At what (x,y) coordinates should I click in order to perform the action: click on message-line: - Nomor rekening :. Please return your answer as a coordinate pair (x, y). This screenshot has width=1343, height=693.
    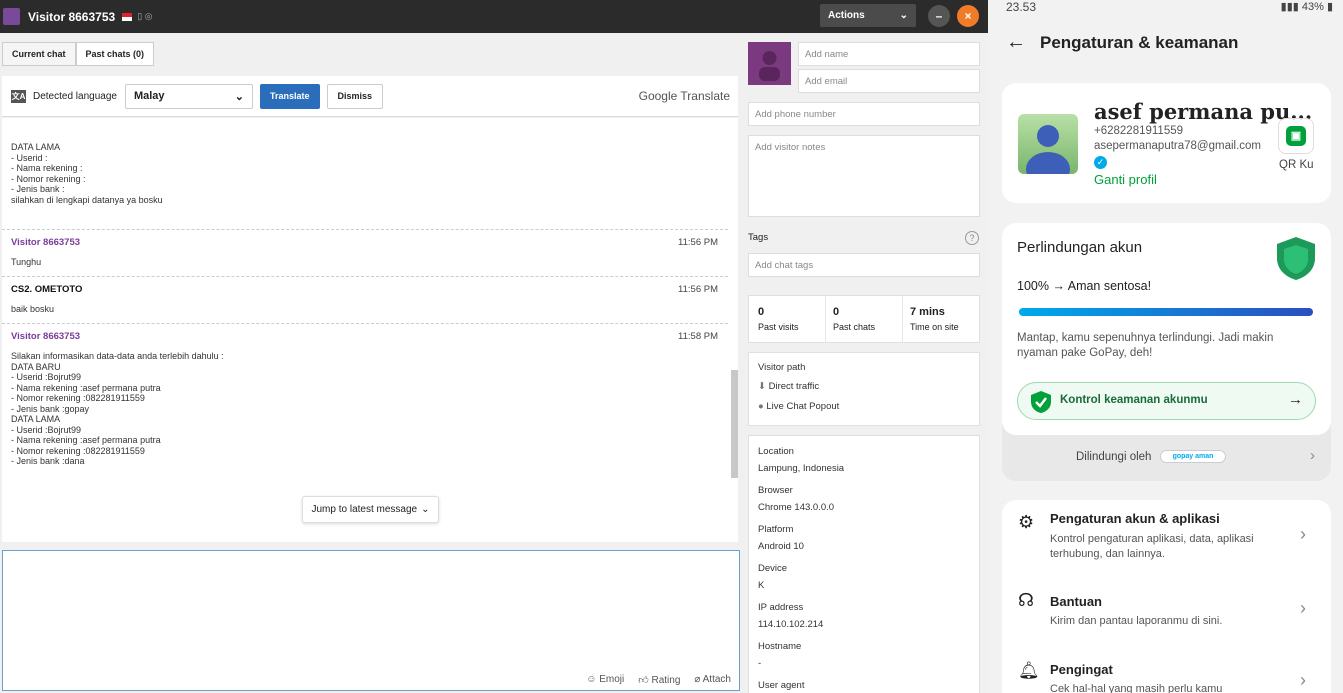
    Looking at the image, I should click on (48, 178).